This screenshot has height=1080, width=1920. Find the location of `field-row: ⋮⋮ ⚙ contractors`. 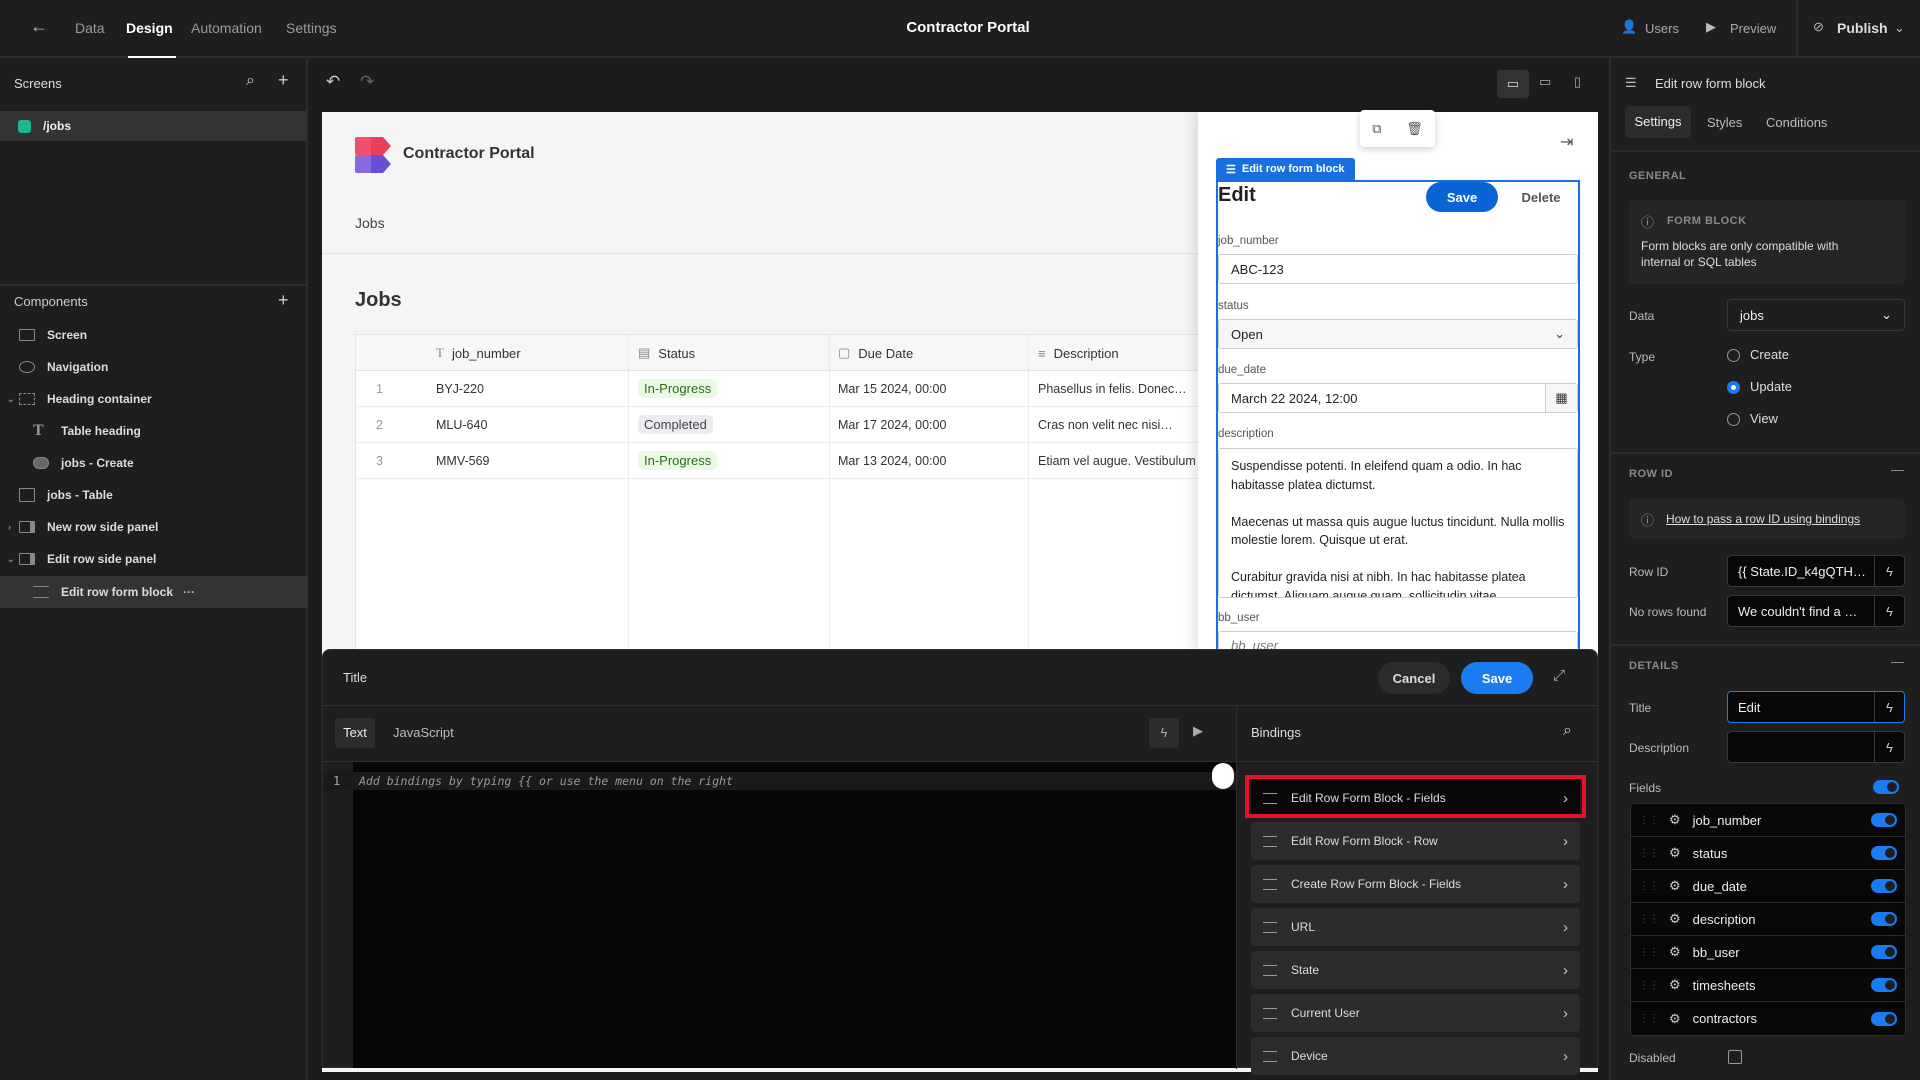

field-row: ⋮⋮ ⚙ contractors is located at coordinates (1768, 1018).